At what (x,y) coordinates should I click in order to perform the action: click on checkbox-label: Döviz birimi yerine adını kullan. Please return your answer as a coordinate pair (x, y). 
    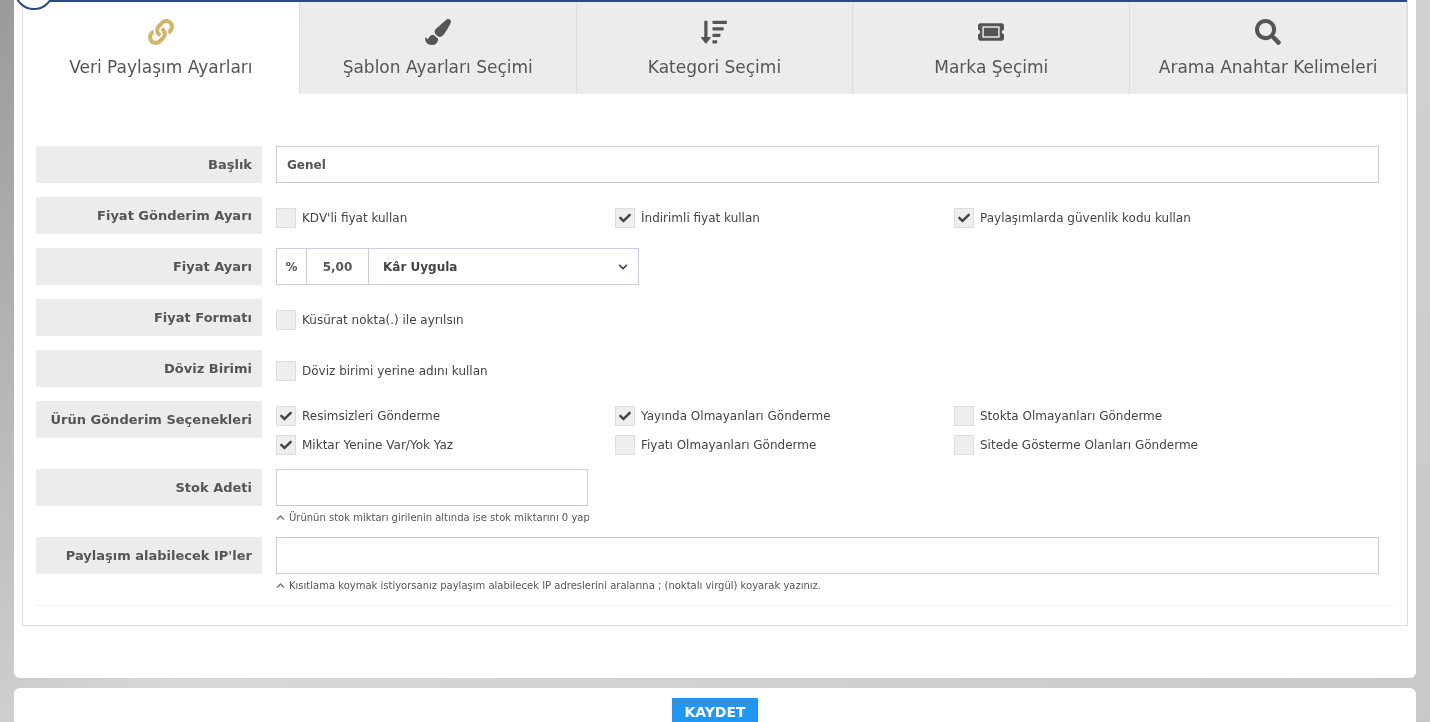
    Looking at the image, I should click on (395, 371).